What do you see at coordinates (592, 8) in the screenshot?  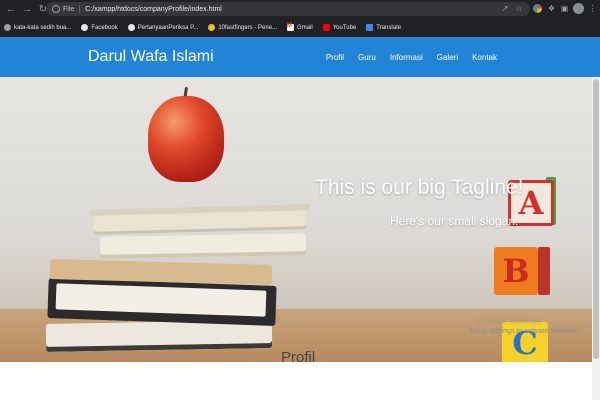 I see `menu-kebab-icon: ⋮` at bounding box center [592, 8].